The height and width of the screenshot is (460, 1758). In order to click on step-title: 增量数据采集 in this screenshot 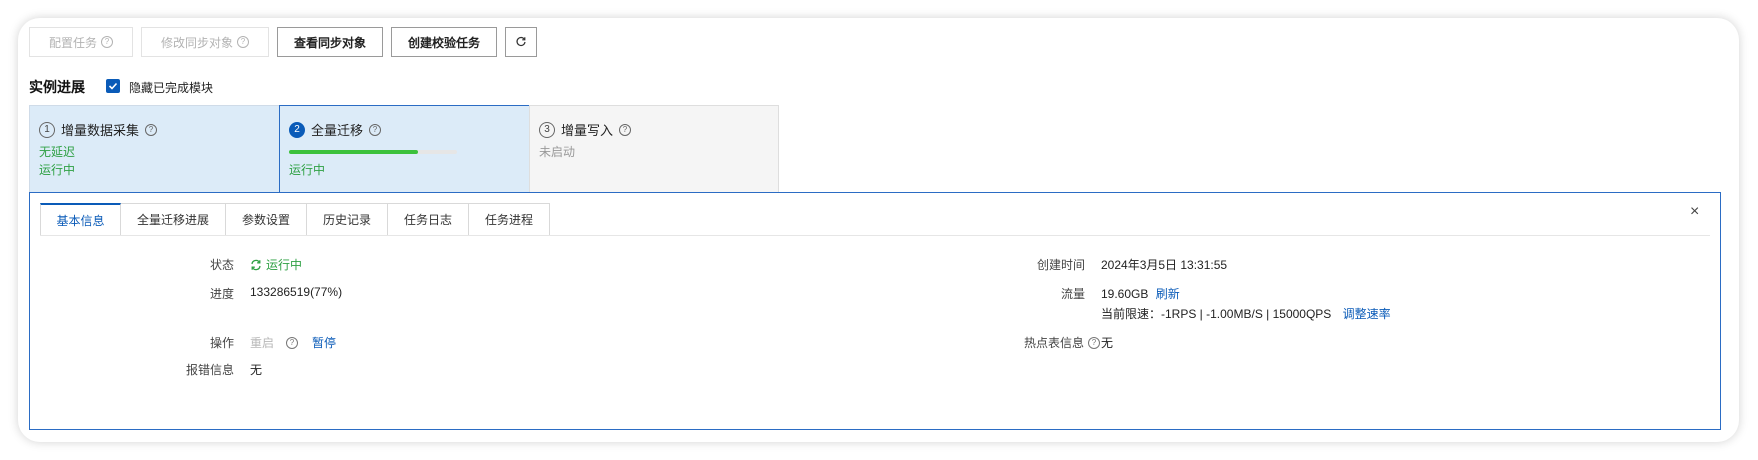, I will do `click(100, 130)`.